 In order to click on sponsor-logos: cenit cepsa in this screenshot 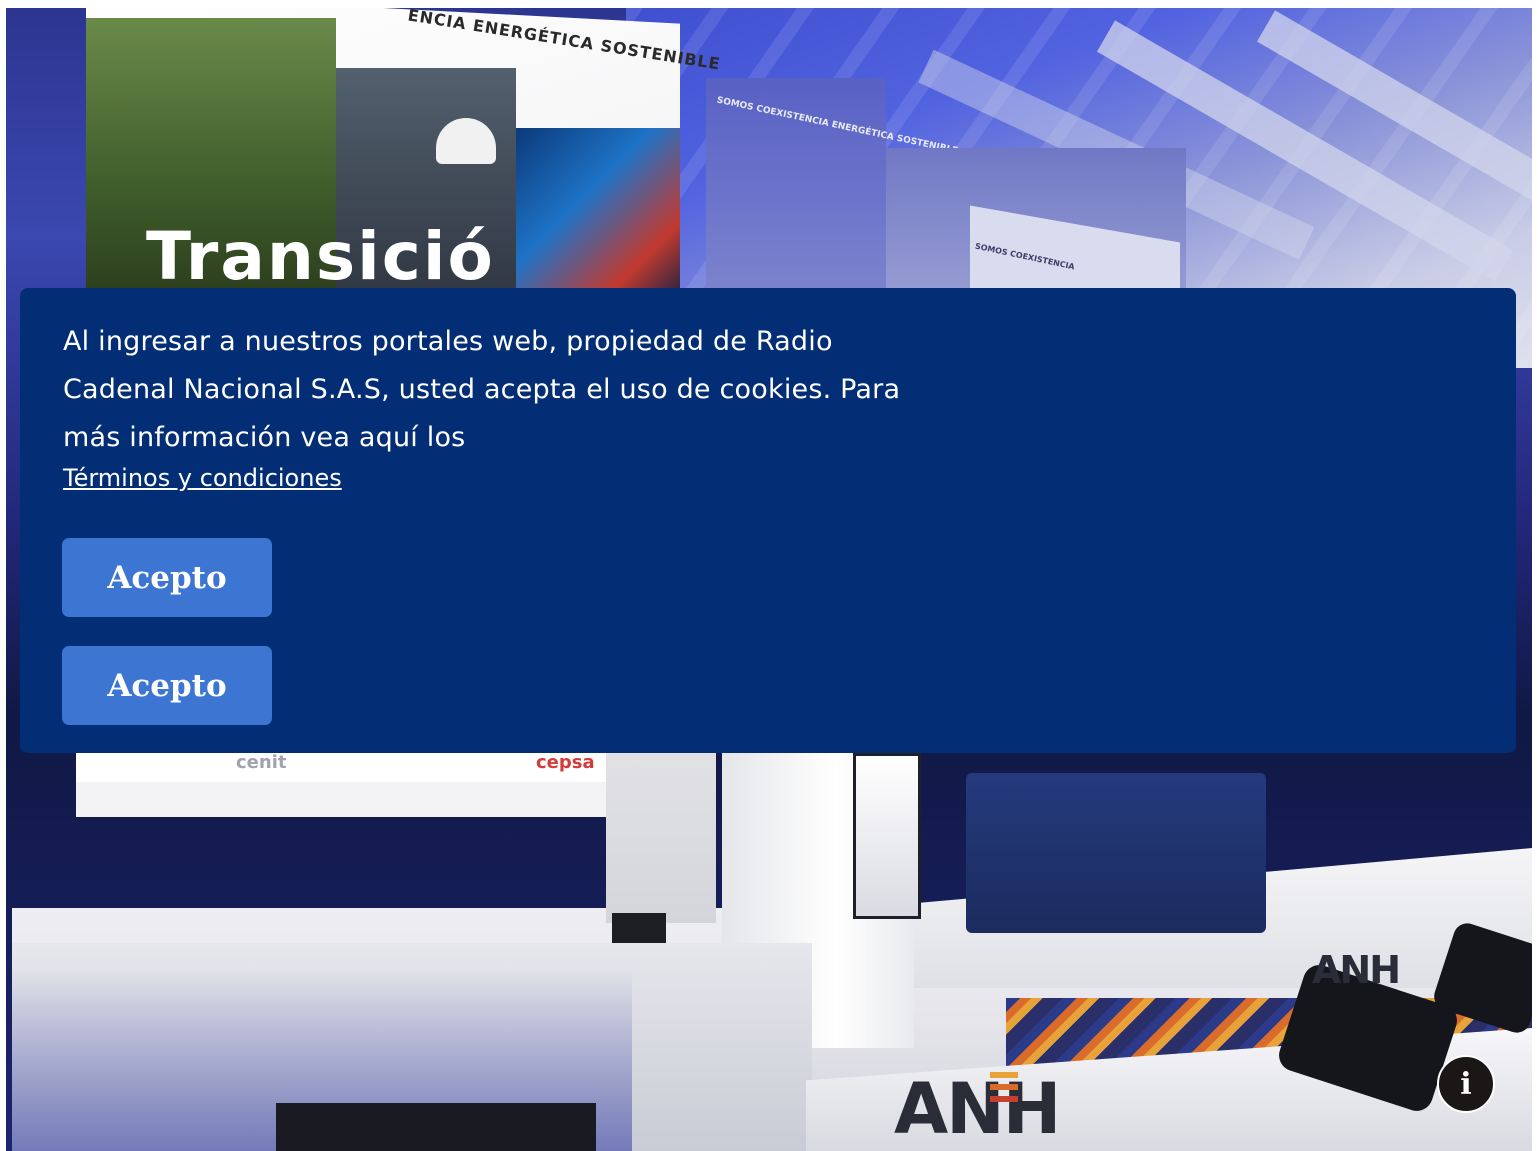, I will do `click(341, 765)`.